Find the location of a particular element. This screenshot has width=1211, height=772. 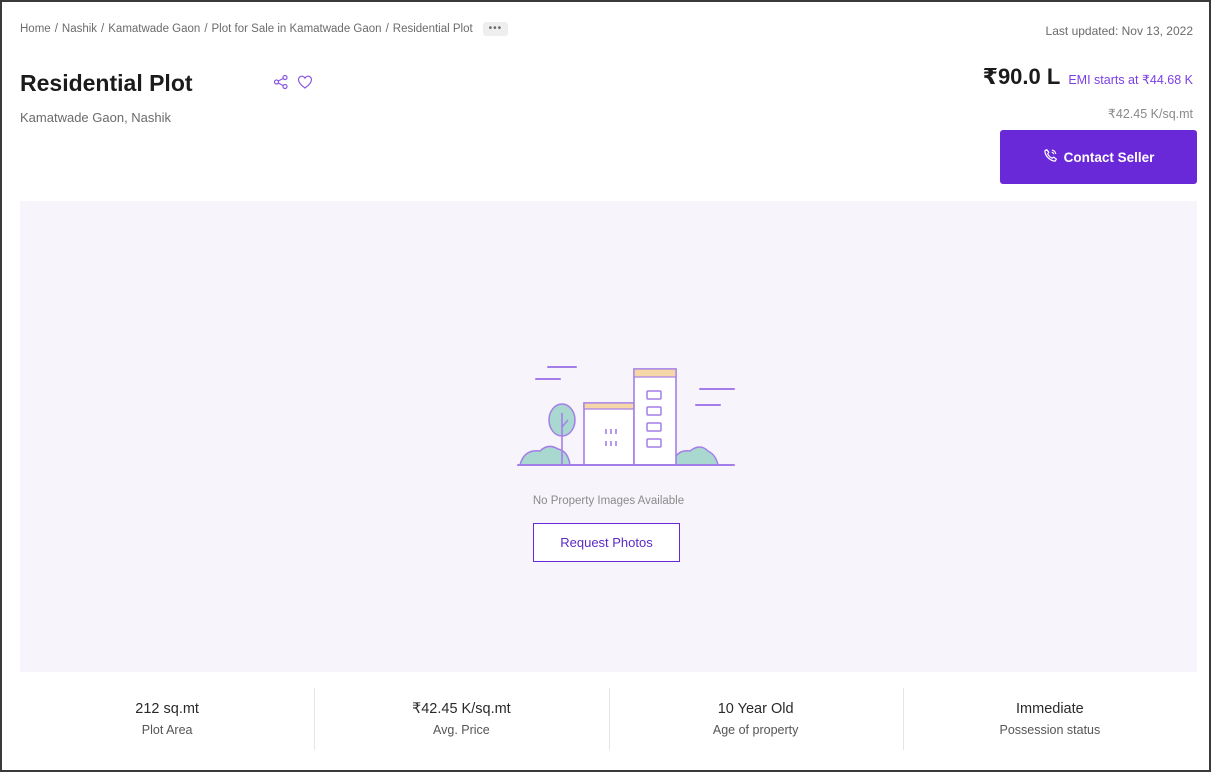

stat-value: Immediate is located at coordinates (1050, 709).